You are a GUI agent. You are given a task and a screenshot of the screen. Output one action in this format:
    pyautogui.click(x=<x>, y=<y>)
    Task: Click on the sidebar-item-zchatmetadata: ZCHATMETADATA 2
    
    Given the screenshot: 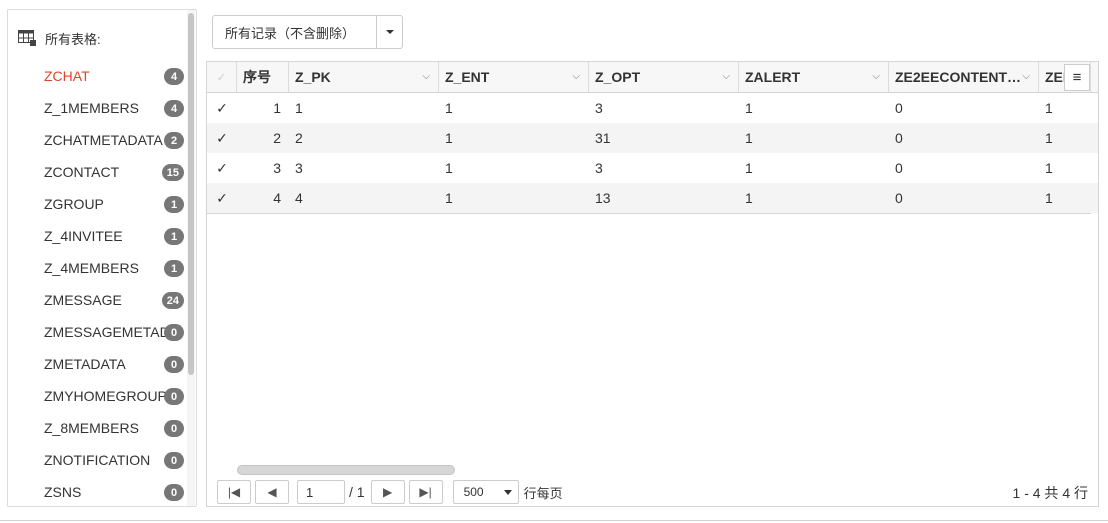 What is the action you would take?
    pyautogui.click(x=98, y=140)
    